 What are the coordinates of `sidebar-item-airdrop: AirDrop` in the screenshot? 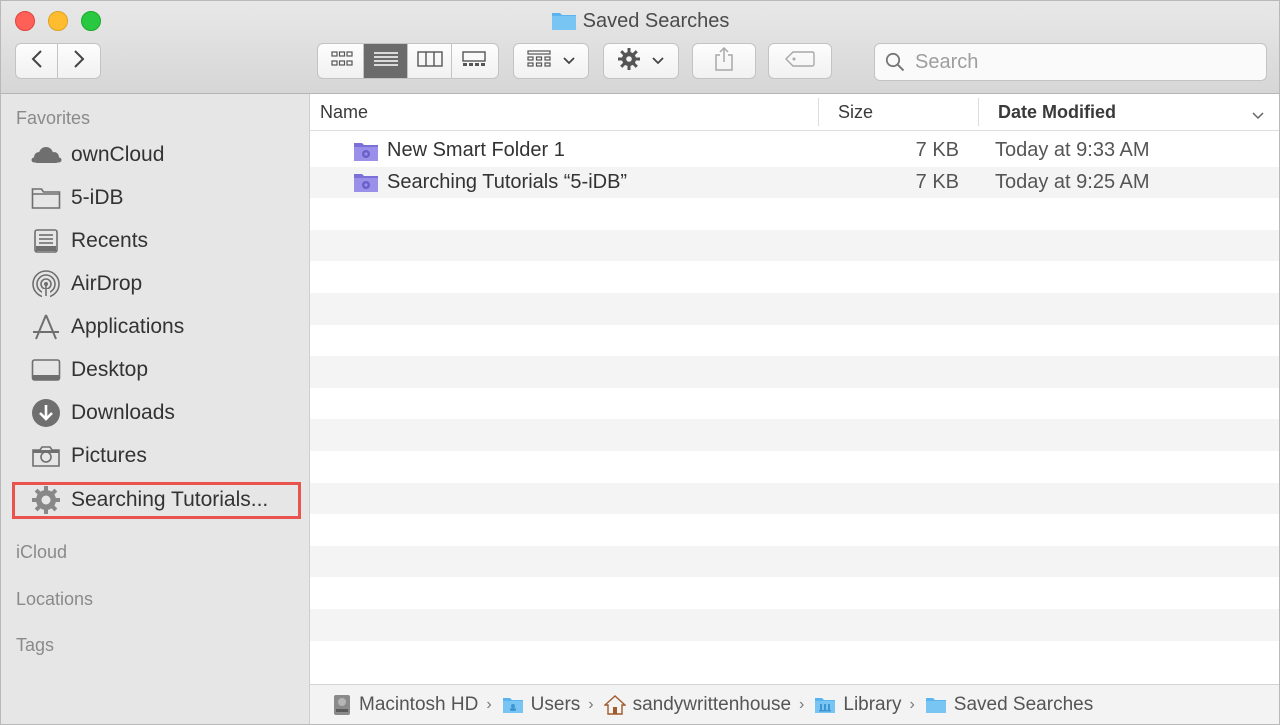 It's located at (85, 284).